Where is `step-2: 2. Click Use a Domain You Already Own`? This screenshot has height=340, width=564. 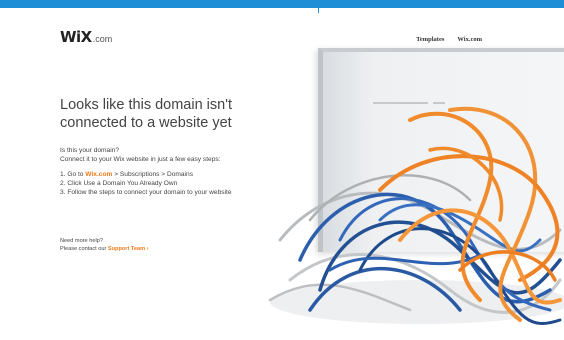 step-2: 2. Click Use a Domain You Already Own is located at coordinates (119, 183).